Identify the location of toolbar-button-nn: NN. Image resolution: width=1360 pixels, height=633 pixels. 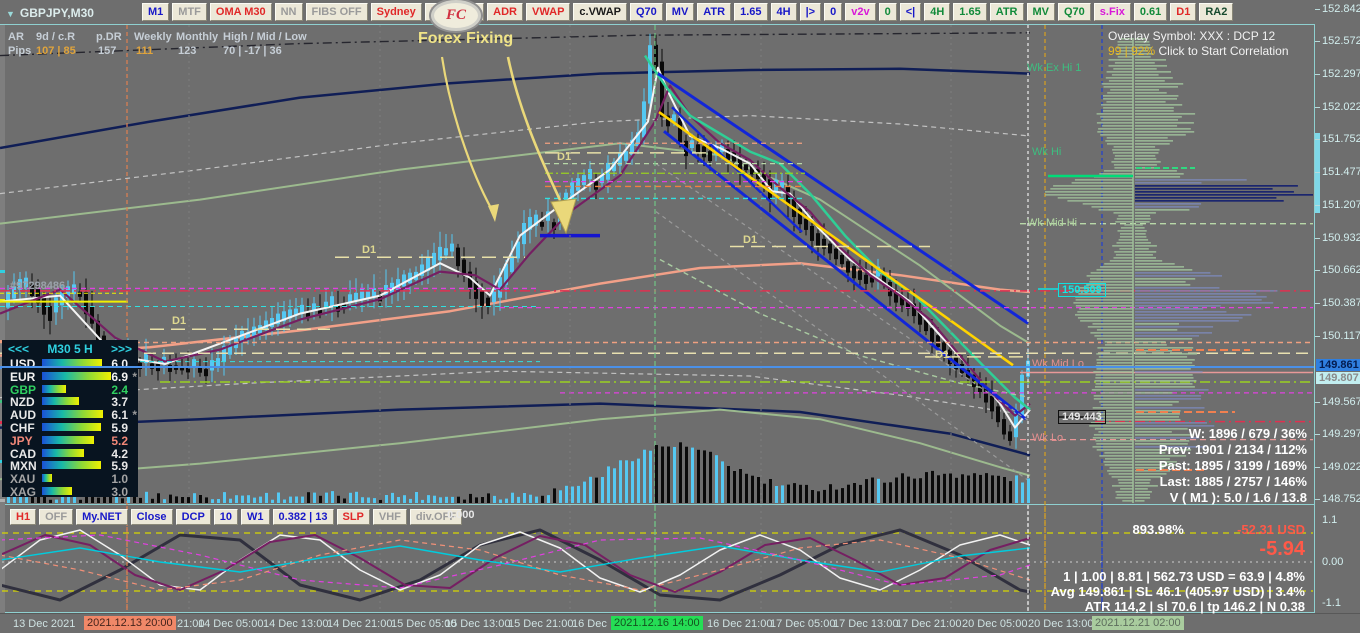
(288, 12).